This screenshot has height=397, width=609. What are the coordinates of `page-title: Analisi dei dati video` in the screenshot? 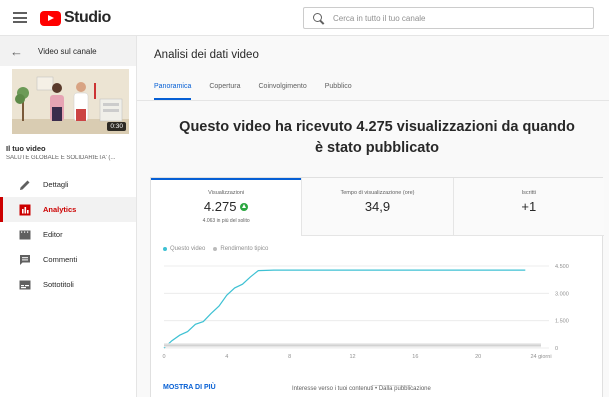 It's located at (206, 55).